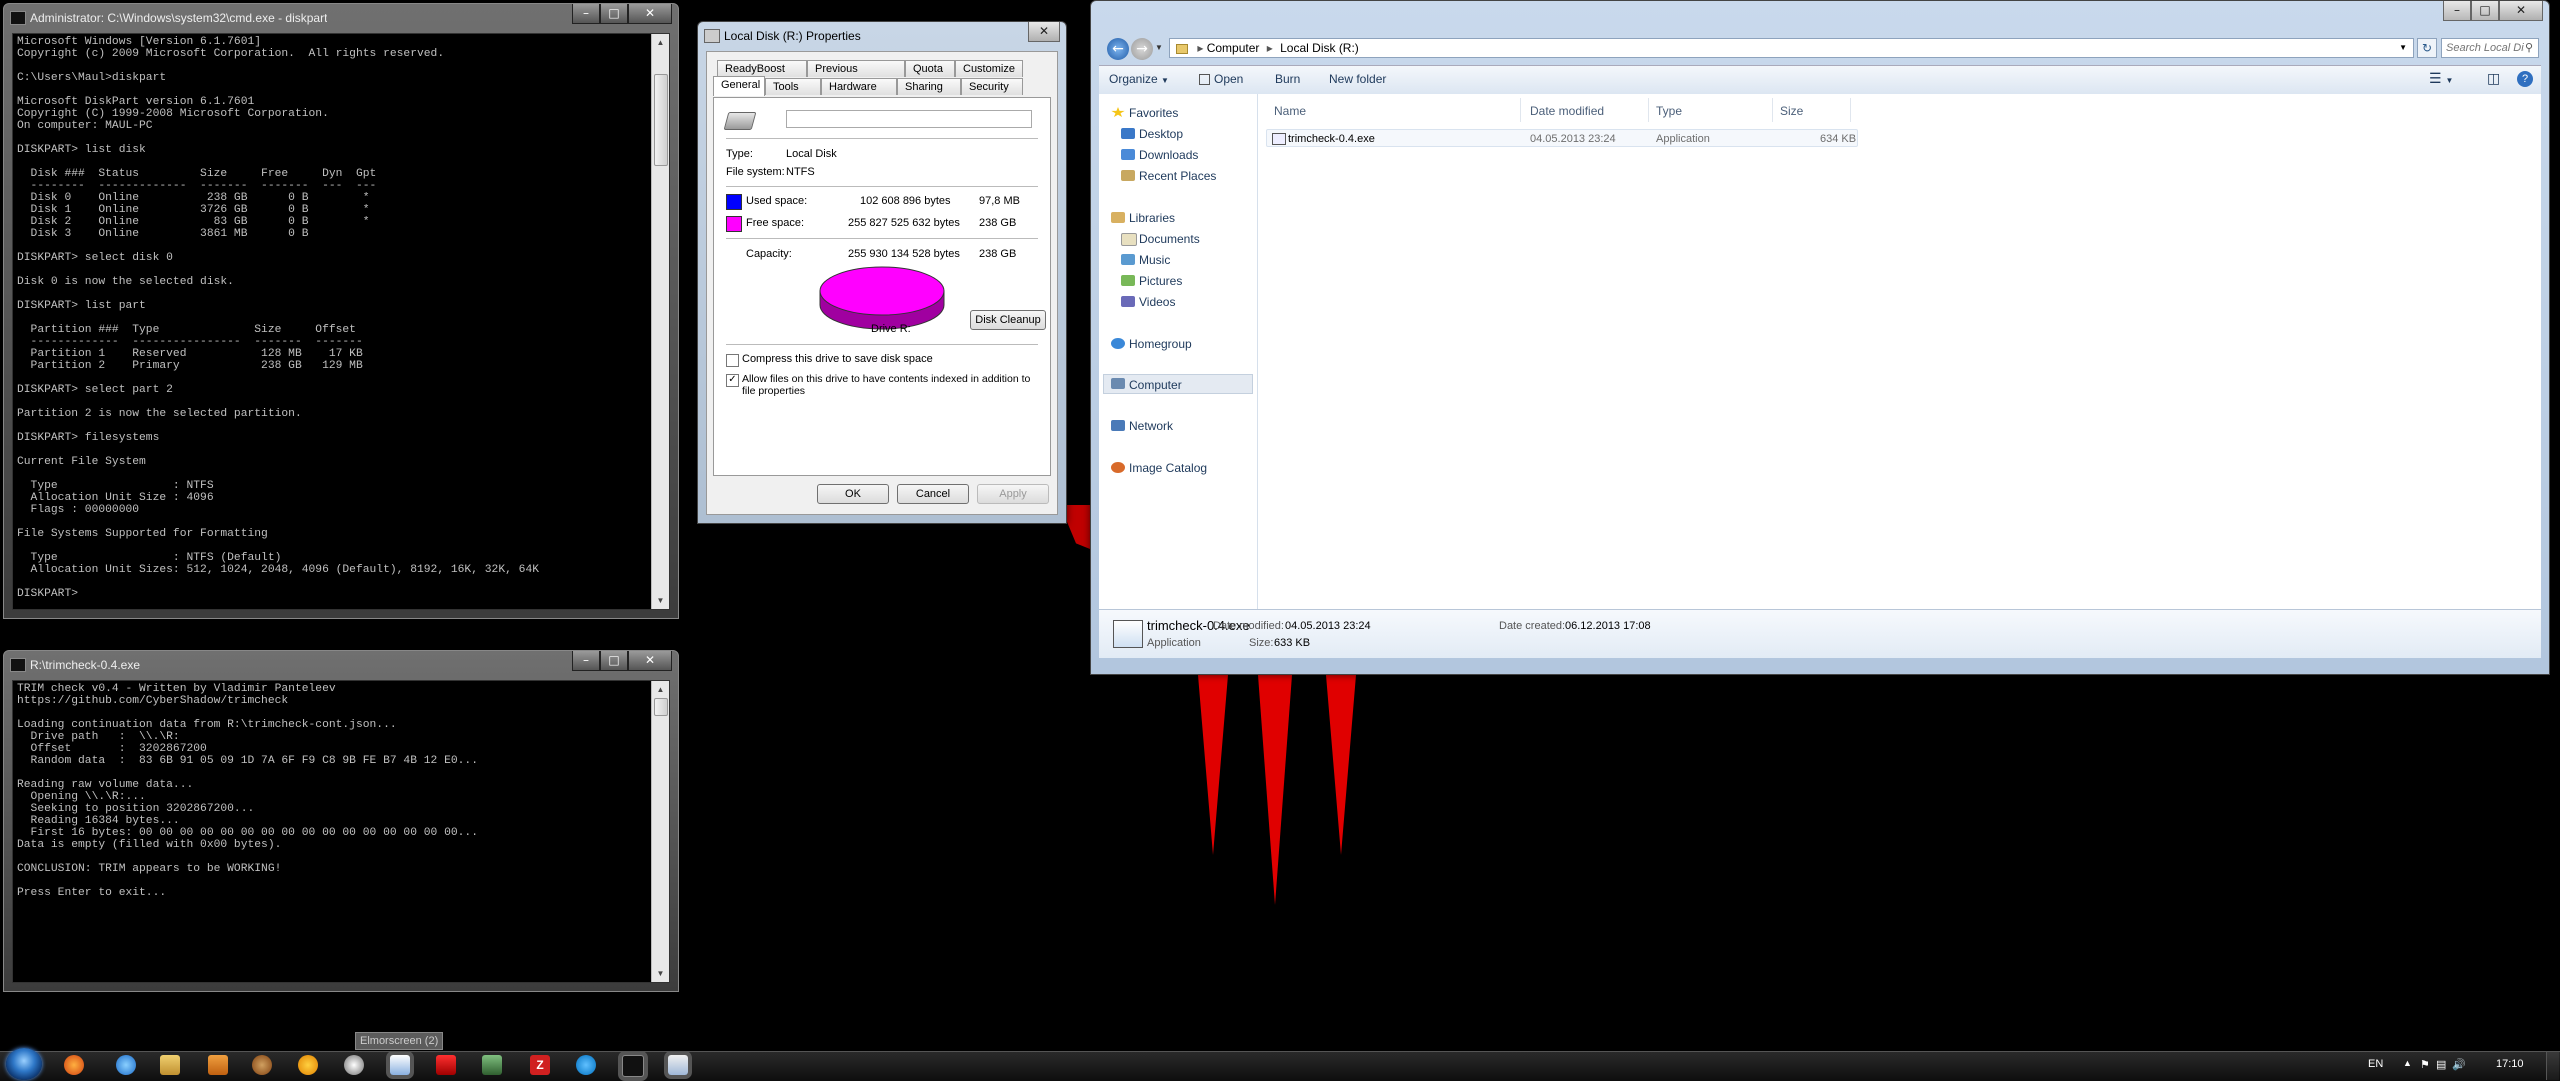  Describe the element at coordinates (762, 68) in the screenshot. I see `tab-readyboost: ReadyBoost` at that location.